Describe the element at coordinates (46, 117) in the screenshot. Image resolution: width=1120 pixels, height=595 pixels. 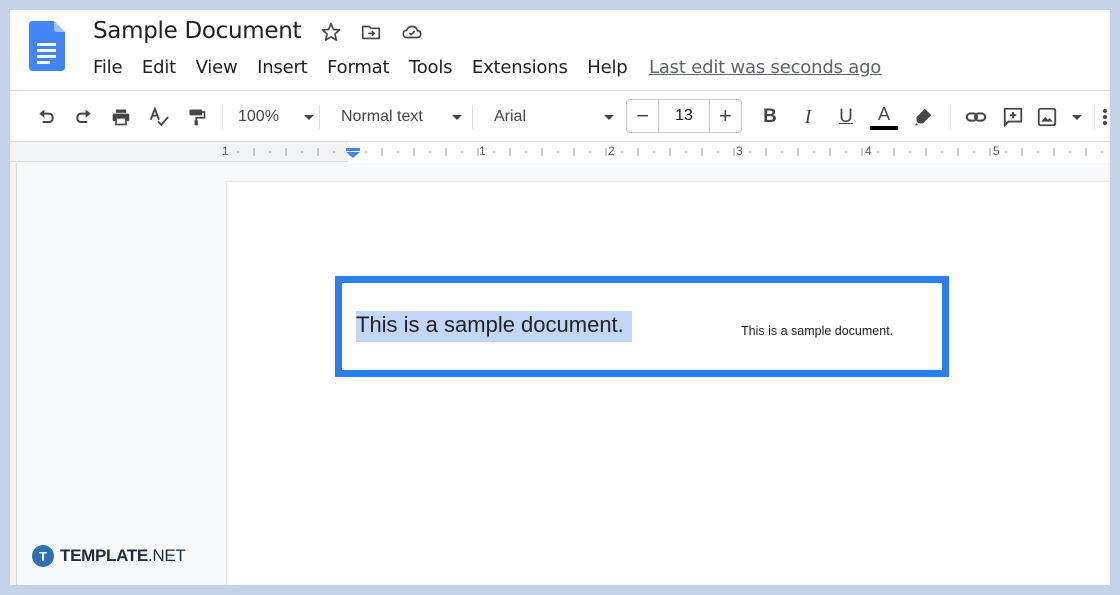
I see `undo-icon` at that location.